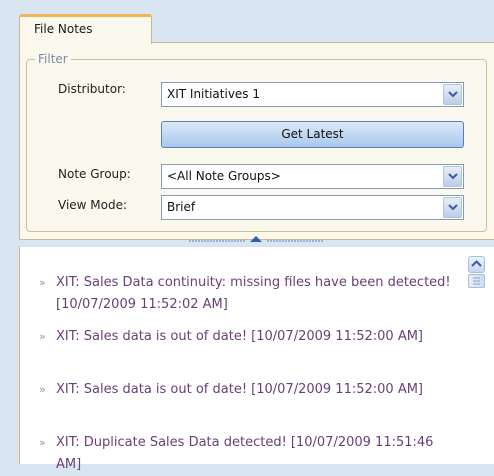  Describe the element at coordinates (181, 207) in the screenshot. I see `view-mode-value: Brief` at that location.